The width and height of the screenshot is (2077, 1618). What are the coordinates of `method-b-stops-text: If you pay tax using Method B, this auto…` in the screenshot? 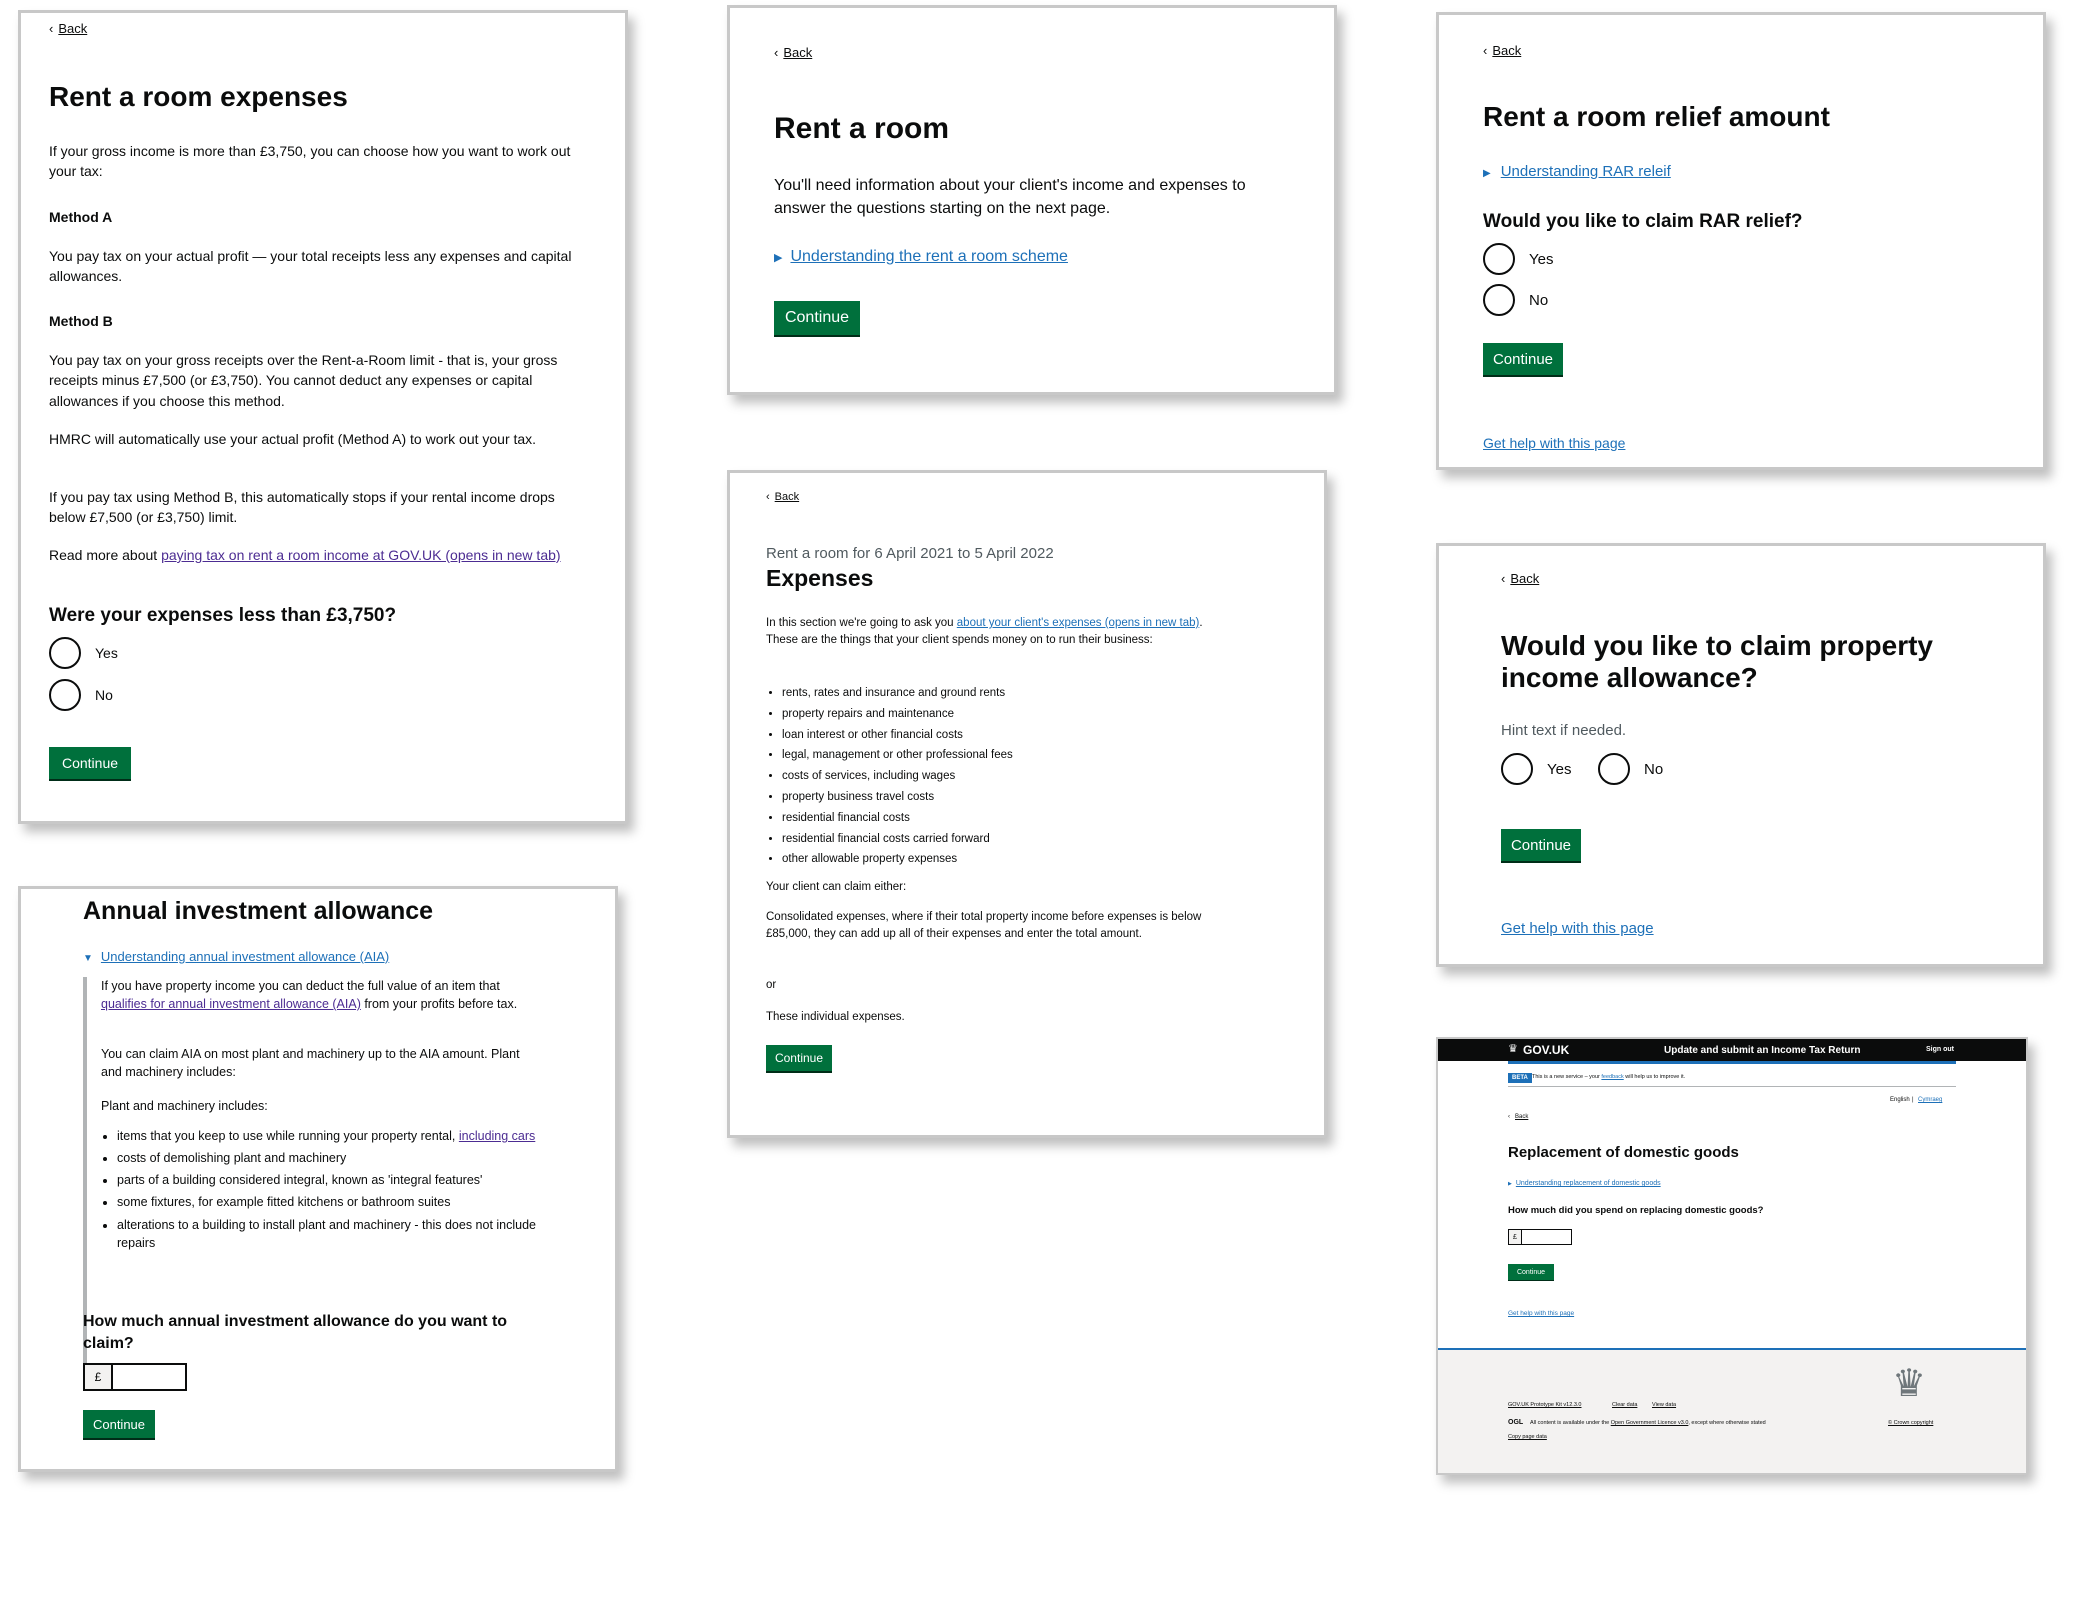 It's located at (302, 507).